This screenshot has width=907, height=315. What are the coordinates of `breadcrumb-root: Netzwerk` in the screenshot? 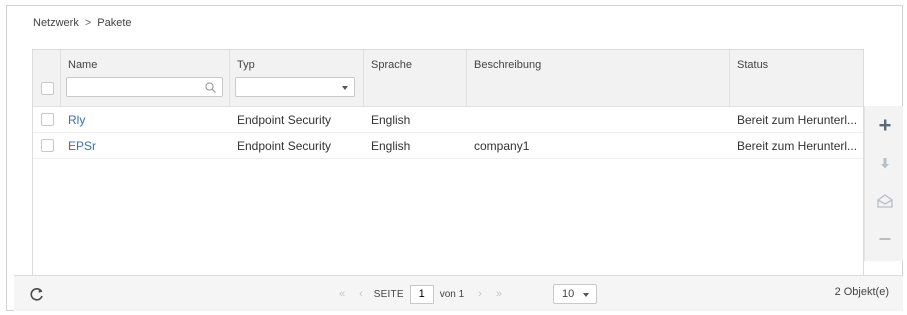 It's located at (56, 23).